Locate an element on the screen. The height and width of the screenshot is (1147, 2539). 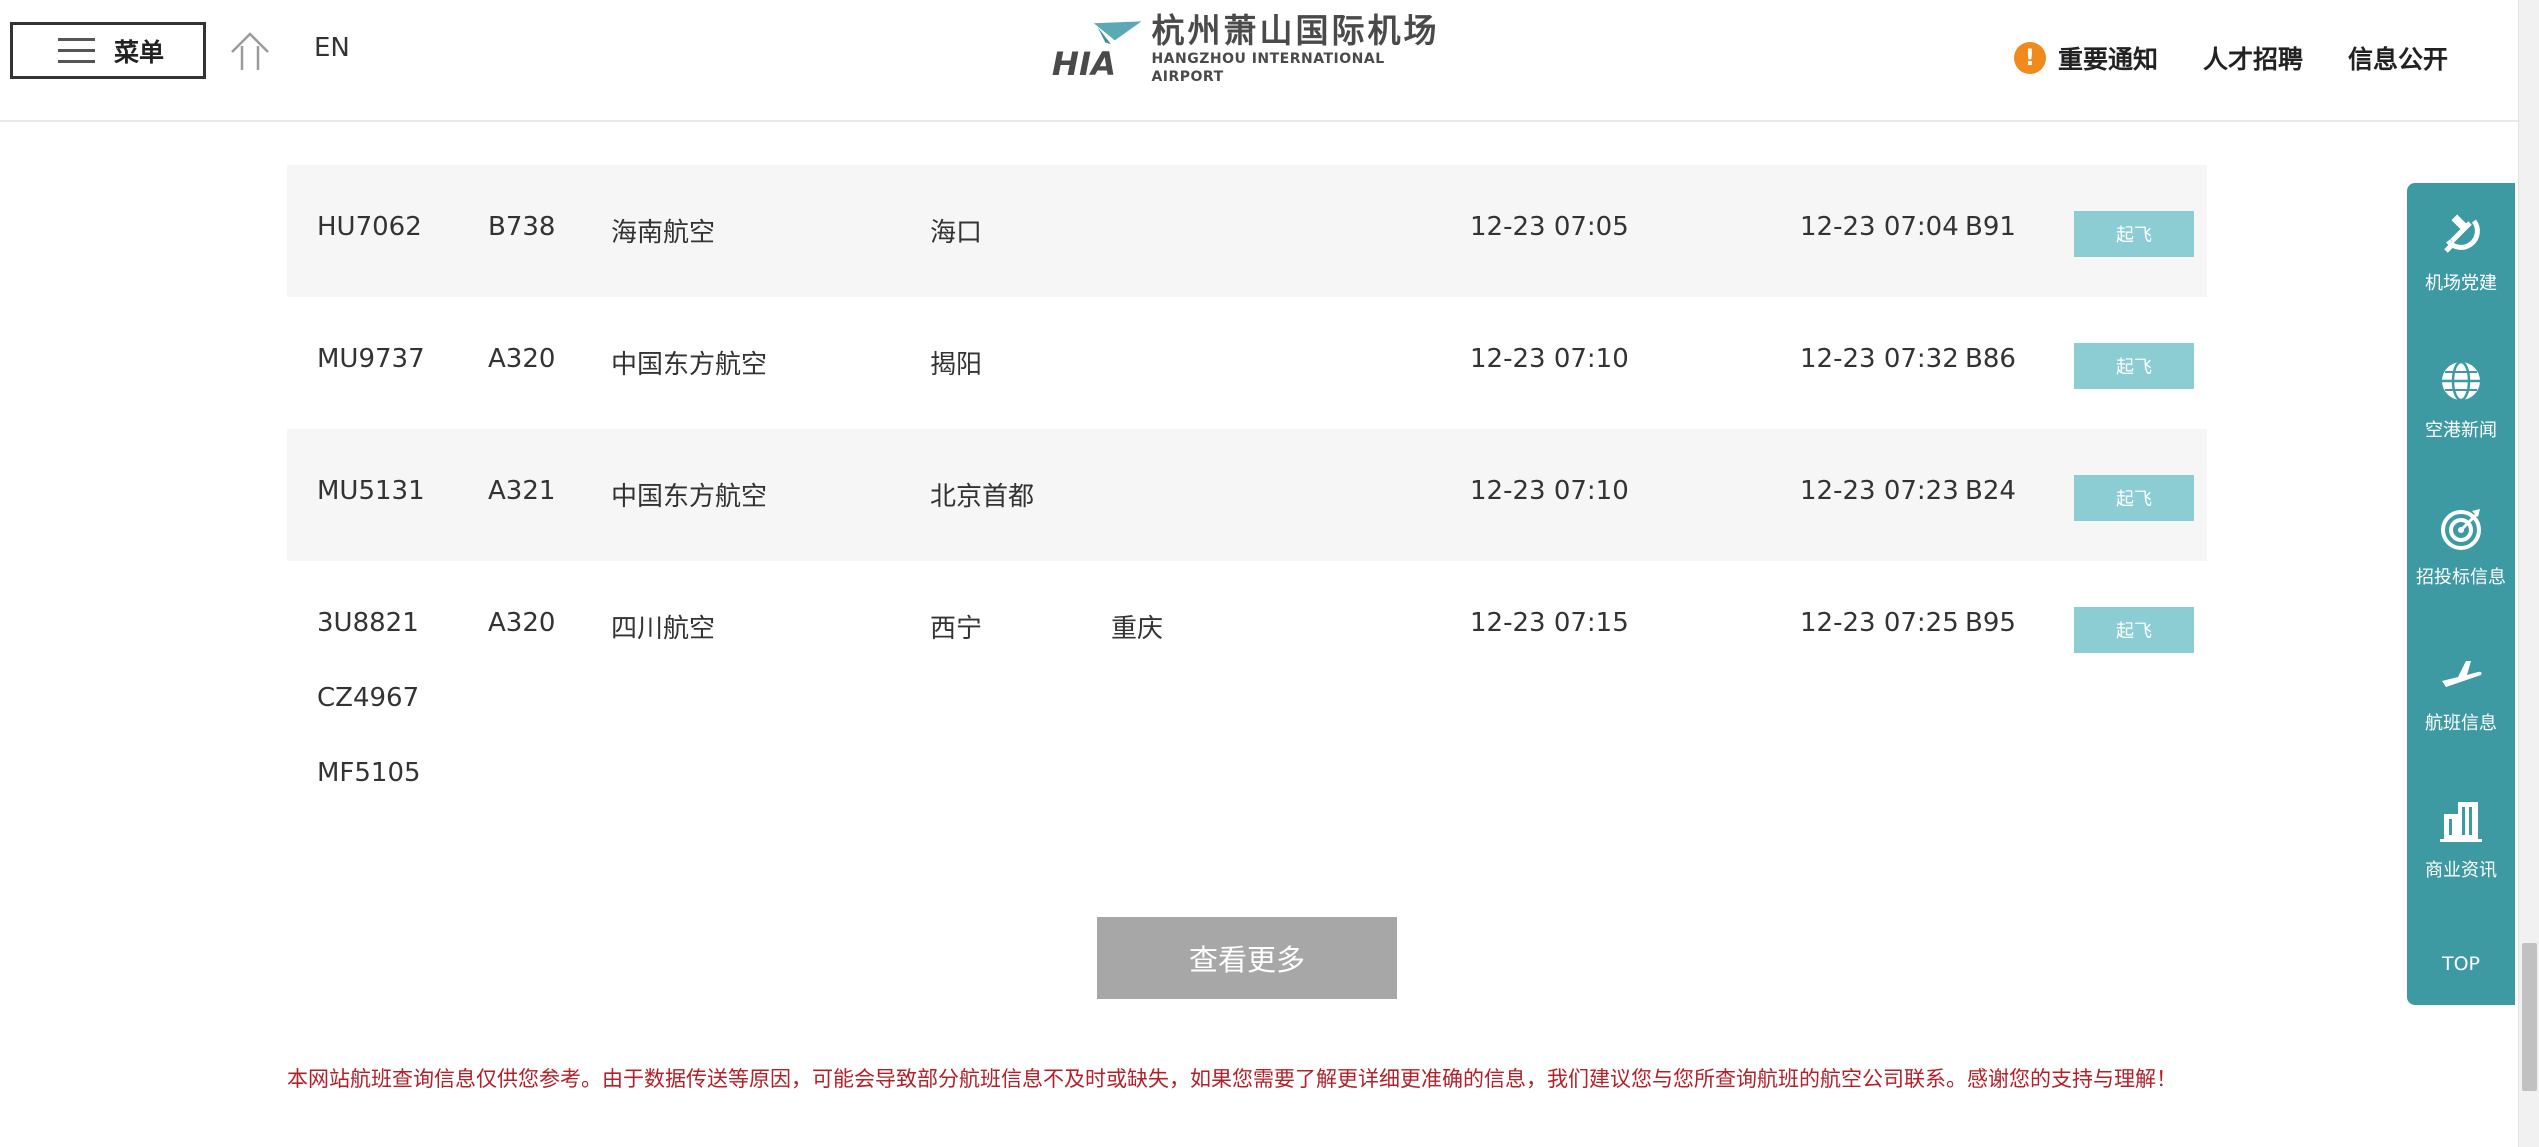
top-links: ! 重要通知 人才招聘 信息公开 is located at coordinates (2230, 58).